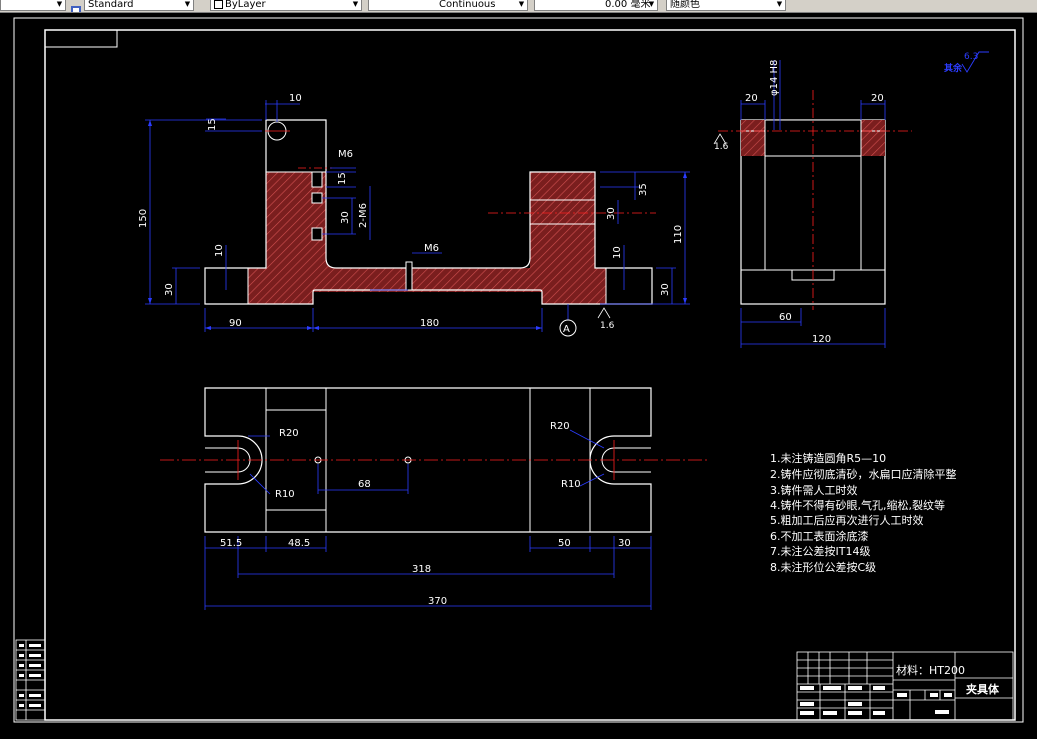 This screenshot has height=739, width=1037. I want to click on dim-r20-right: R20, so click(560, 426).